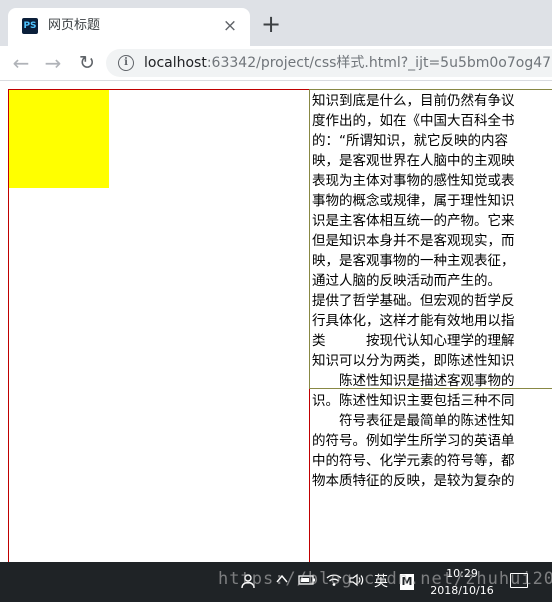 This screenshot has width=552, height=602. What do you see at coordinates (413, 301) in the screenshot?
I see `article-line: 提供了哲学基础。但宏观的哲学反` at bounding box center [413, 301].